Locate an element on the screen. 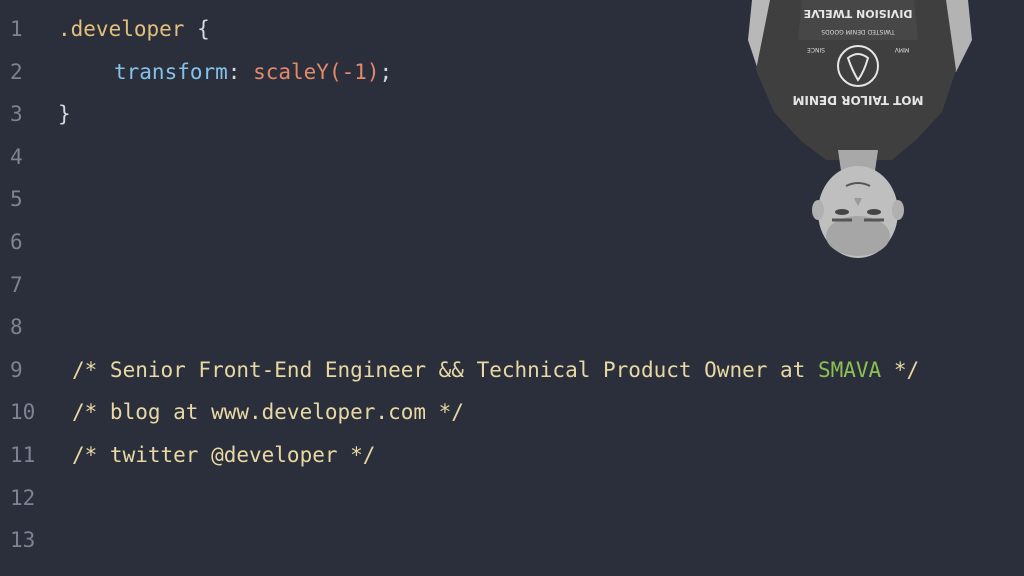 Image resolution: width=1024 pixels, height=576 pixels. css-value: scaleY(-1) is located at coordinates (316, 71).